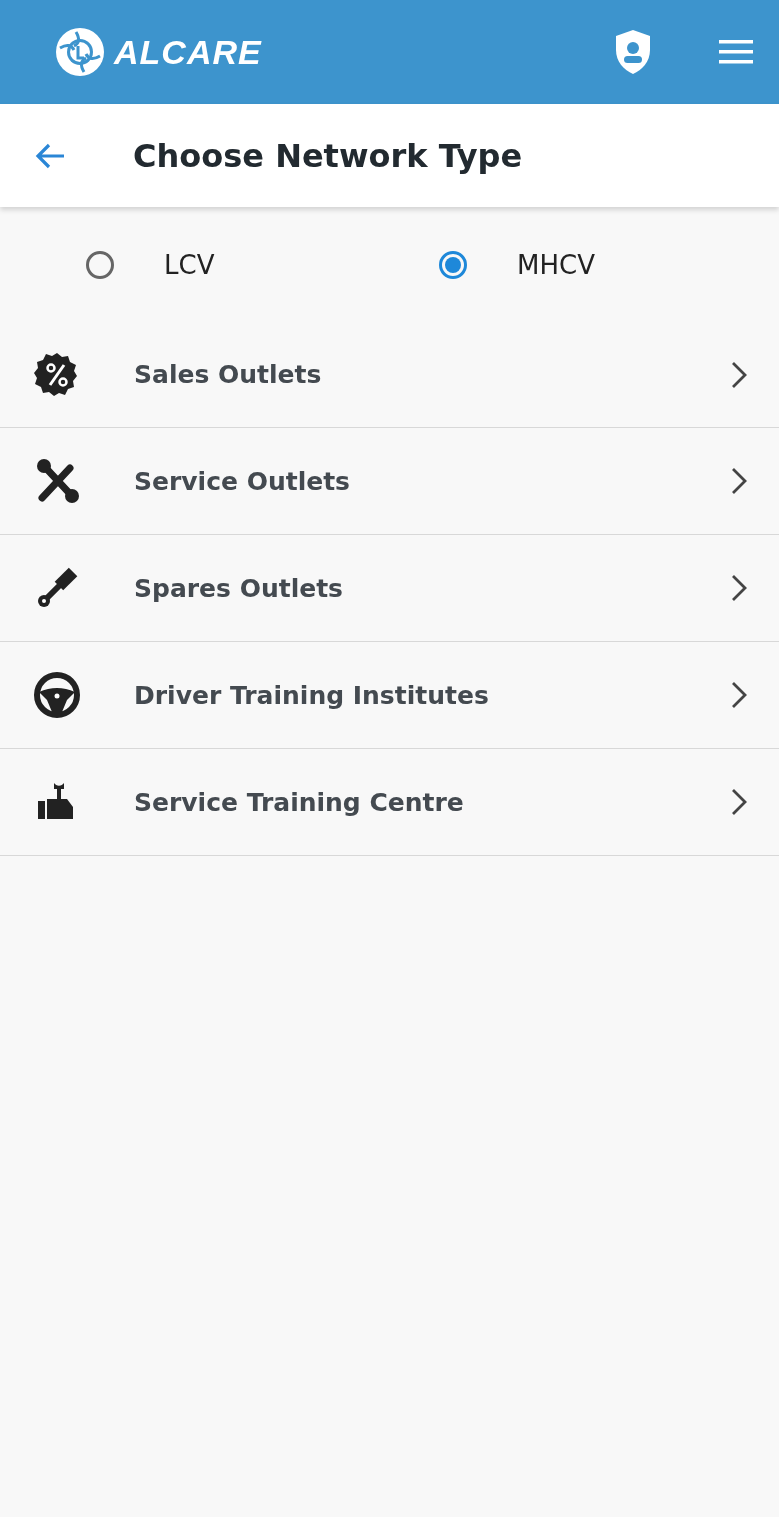 The width and height of the screenshot is (779, 1517). What do you see at coordinates (188, 52) in the screenshot?
I see `logo-text: ALCARE` at bounding box center [188, 52].